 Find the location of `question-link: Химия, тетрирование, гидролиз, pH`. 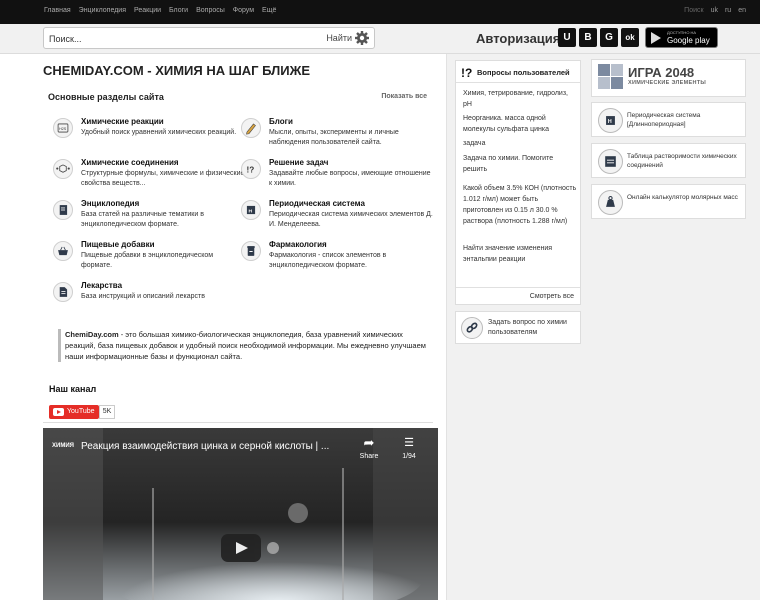

question-link: Химия, тетрирование, гидролиз, pH is located at coordinates (520, 99).